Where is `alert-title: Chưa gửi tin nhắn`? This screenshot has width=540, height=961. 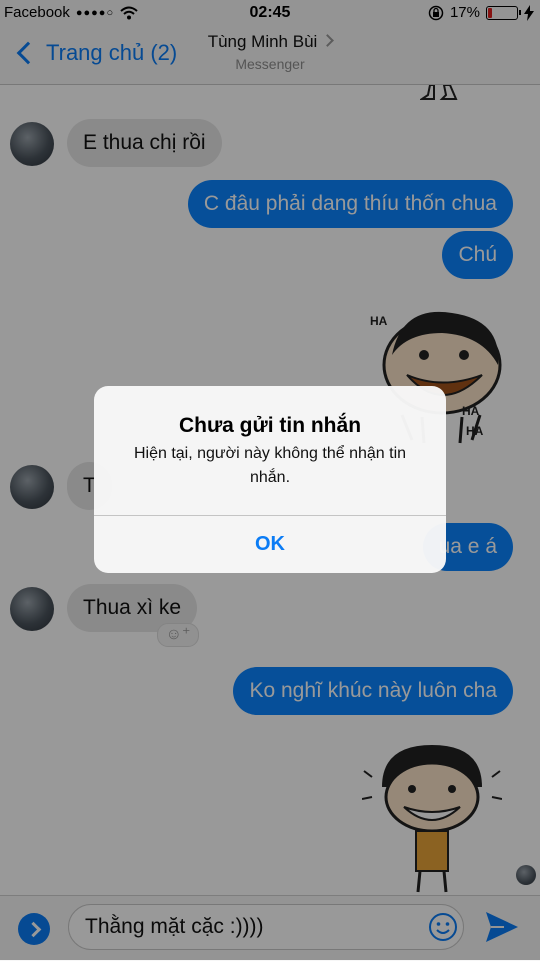
alert-title: Chưa gửi tin nhắn is located at coordinates (270, 425).